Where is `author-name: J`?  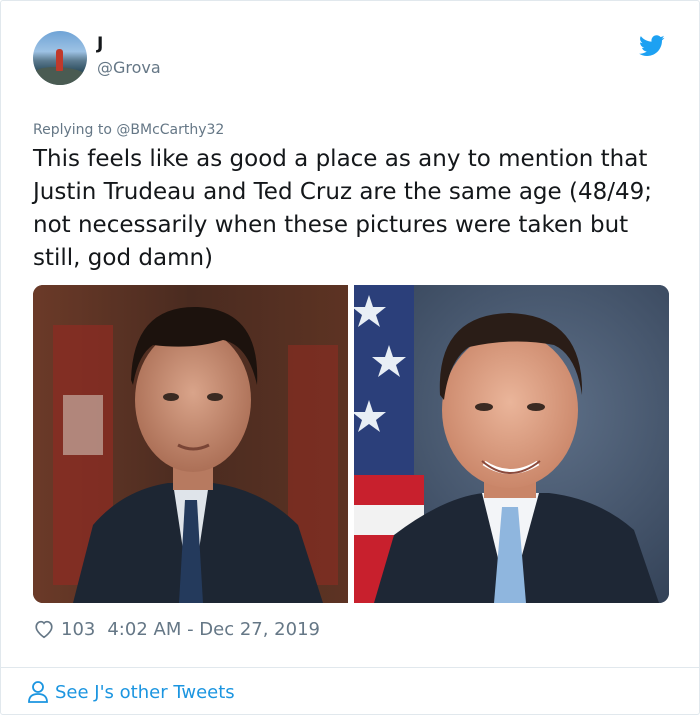
author-name: J is located at coordinates (100, 44).